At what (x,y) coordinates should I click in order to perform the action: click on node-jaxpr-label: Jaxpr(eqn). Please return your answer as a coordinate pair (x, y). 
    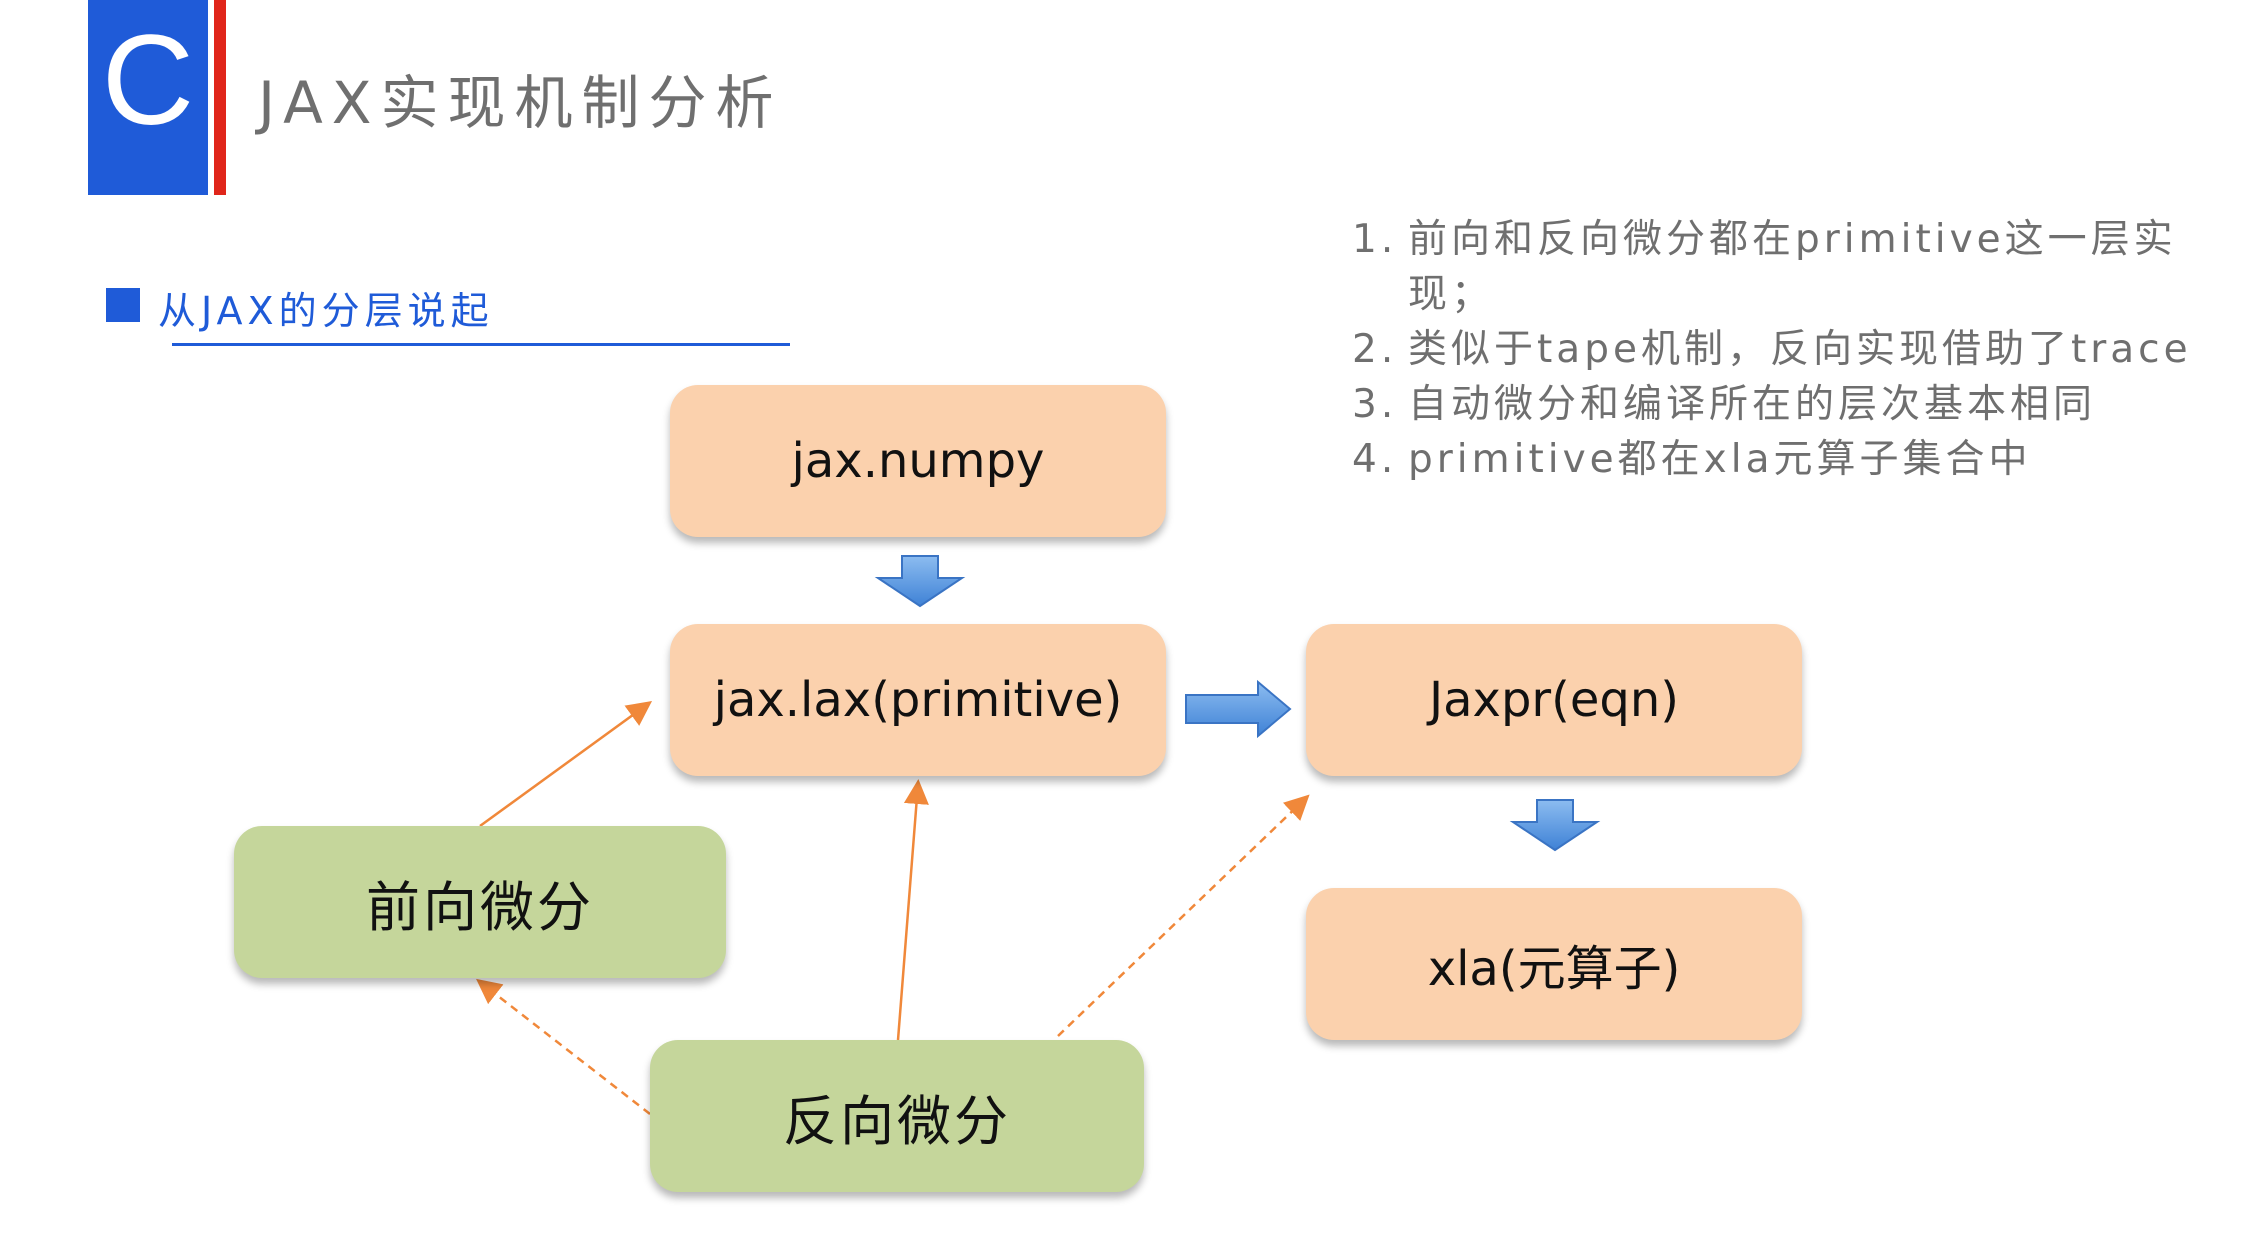
    Looking at the image, I should click on (1554, 700).